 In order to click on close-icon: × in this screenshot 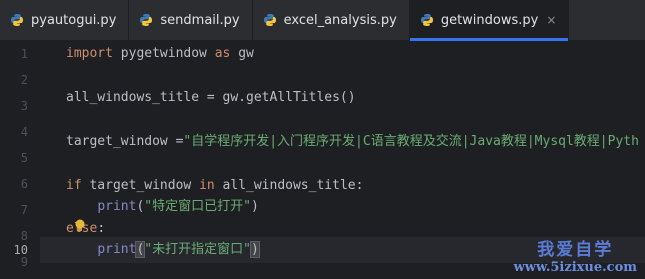, I will do `click(551, 20)`.